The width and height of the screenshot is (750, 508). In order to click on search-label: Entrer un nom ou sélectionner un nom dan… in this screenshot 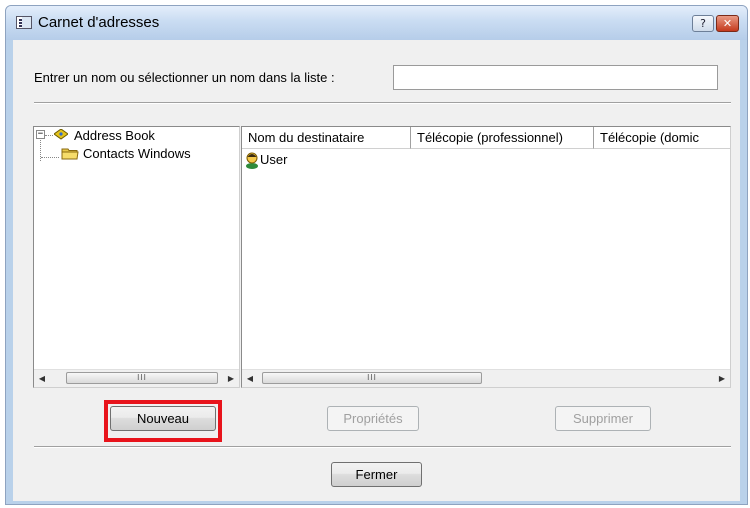, I will do `click(184, 77)`.